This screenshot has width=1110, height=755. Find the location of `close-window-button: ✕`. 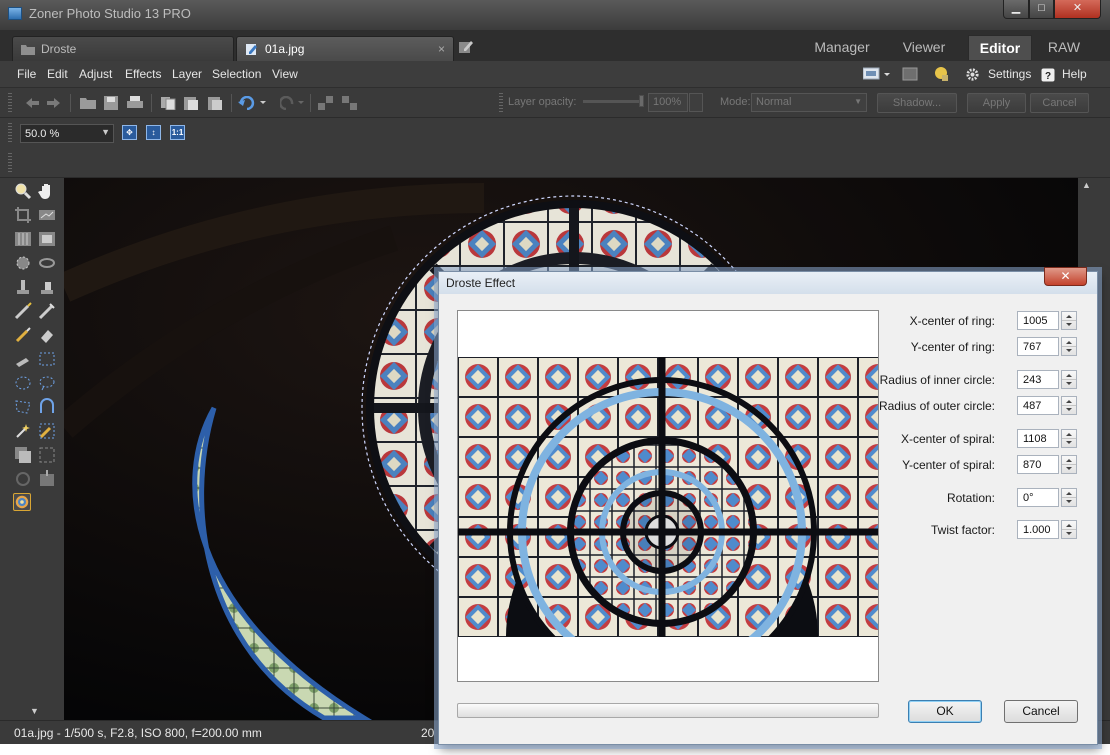

close-window-button: ✕ is located at coordinates (1077, 9).